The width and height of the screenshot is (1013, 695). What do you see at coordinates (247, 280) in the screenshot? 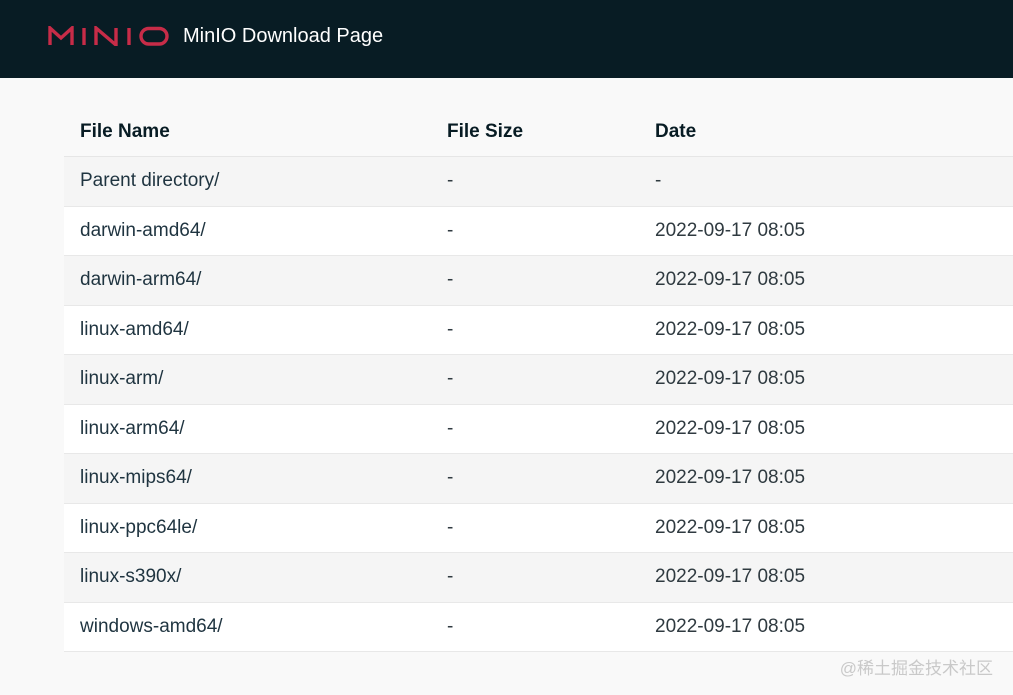
I see `file-name-link: darwin-arm64/` at bounding box center [247, 280].